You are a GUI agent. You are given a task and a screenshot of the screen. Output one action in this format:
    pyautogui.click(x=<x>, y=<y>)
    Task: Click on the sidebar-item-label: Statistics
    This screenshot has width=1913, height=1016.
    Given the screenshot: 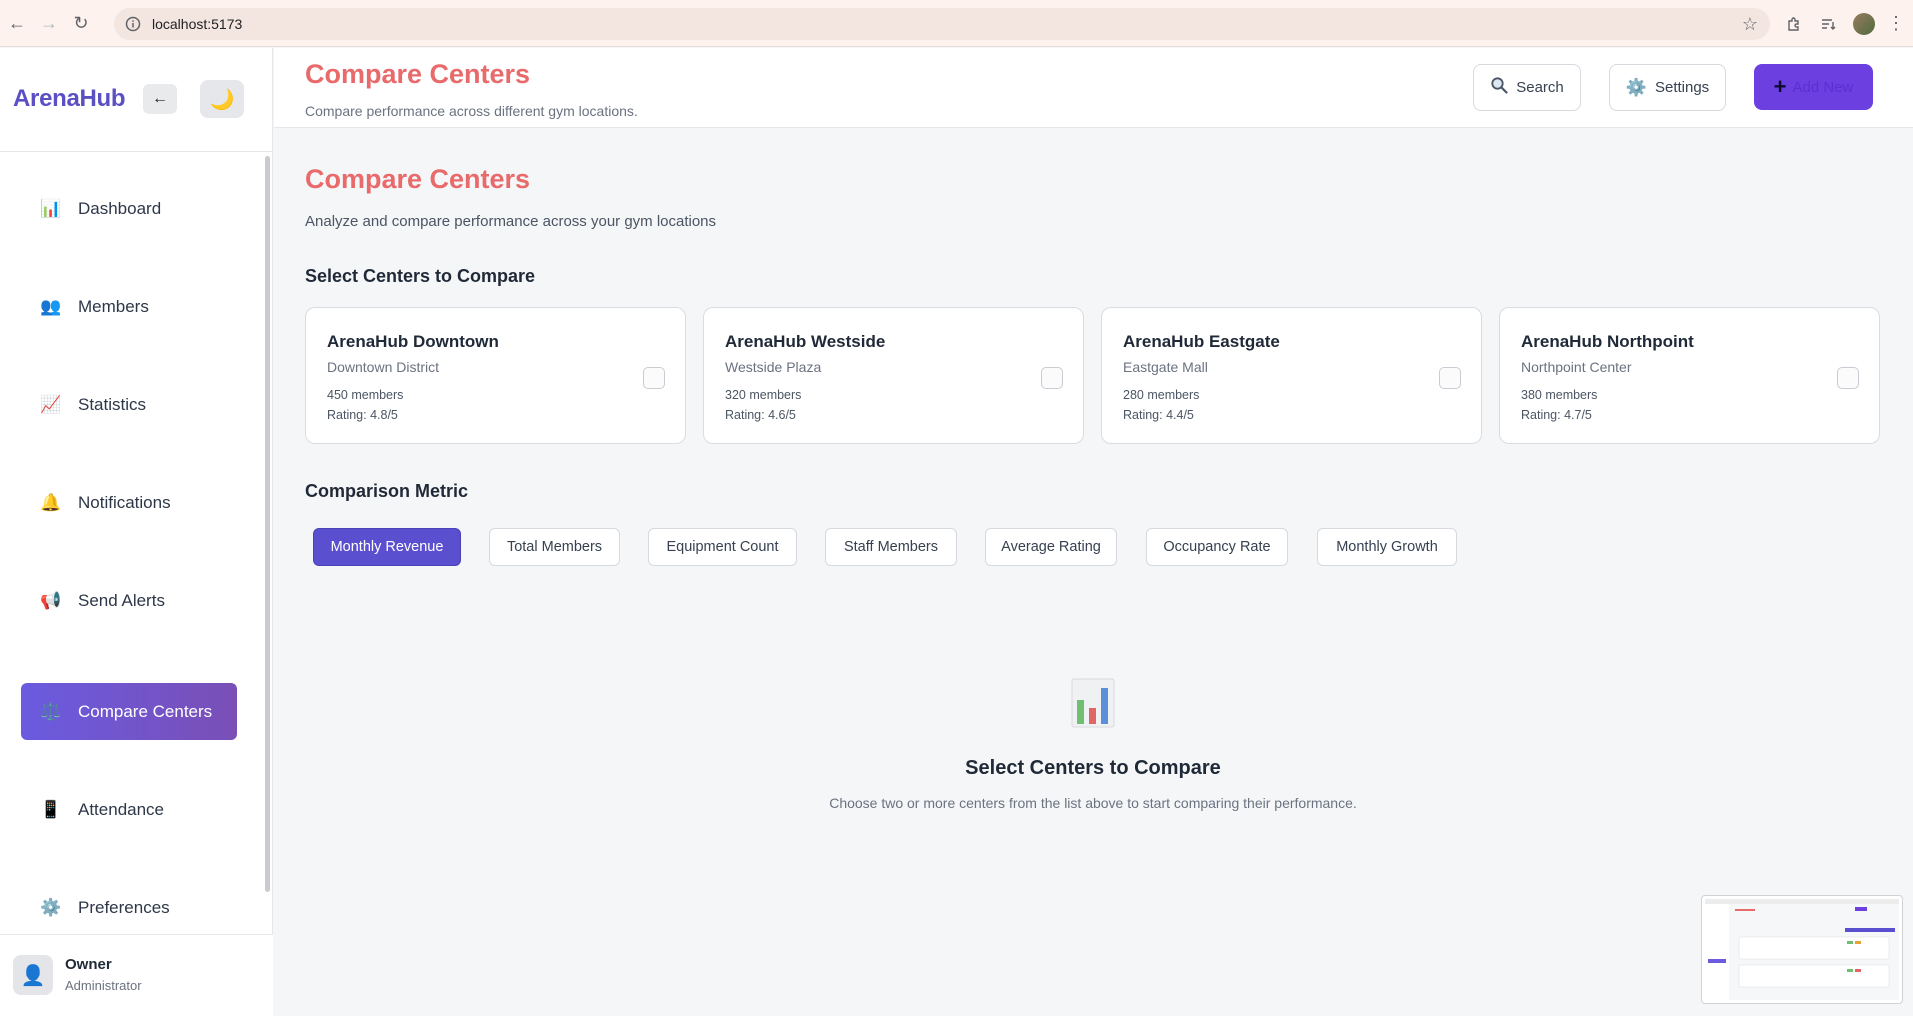 What is the action you would take?
    pyautogui.click(x=112, y=404)
    